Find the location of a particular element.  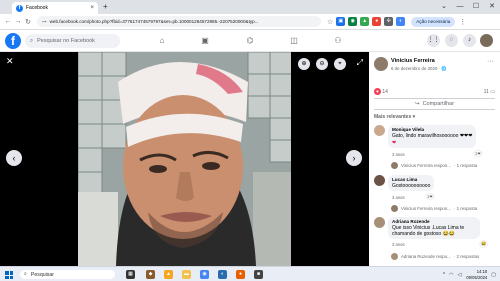

author-avatar is located at coordinates (381, 64).